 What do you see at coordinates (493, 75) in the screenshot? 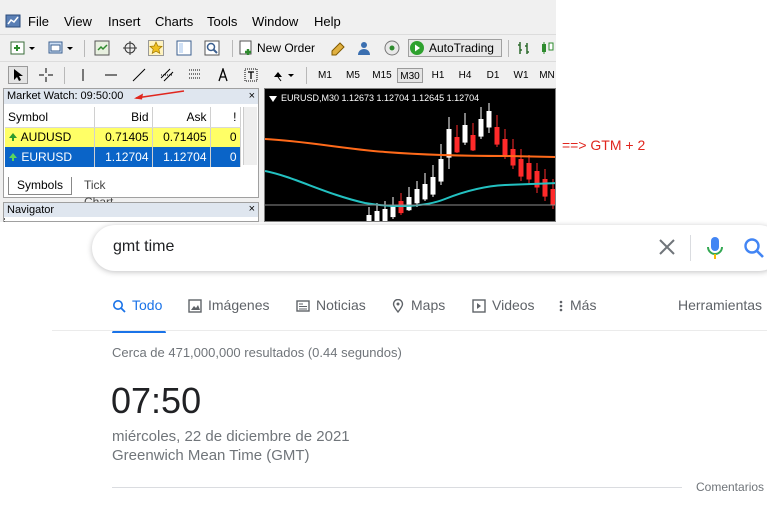
I see `timeframe-d1: D1` at bounding box center [493, 75].